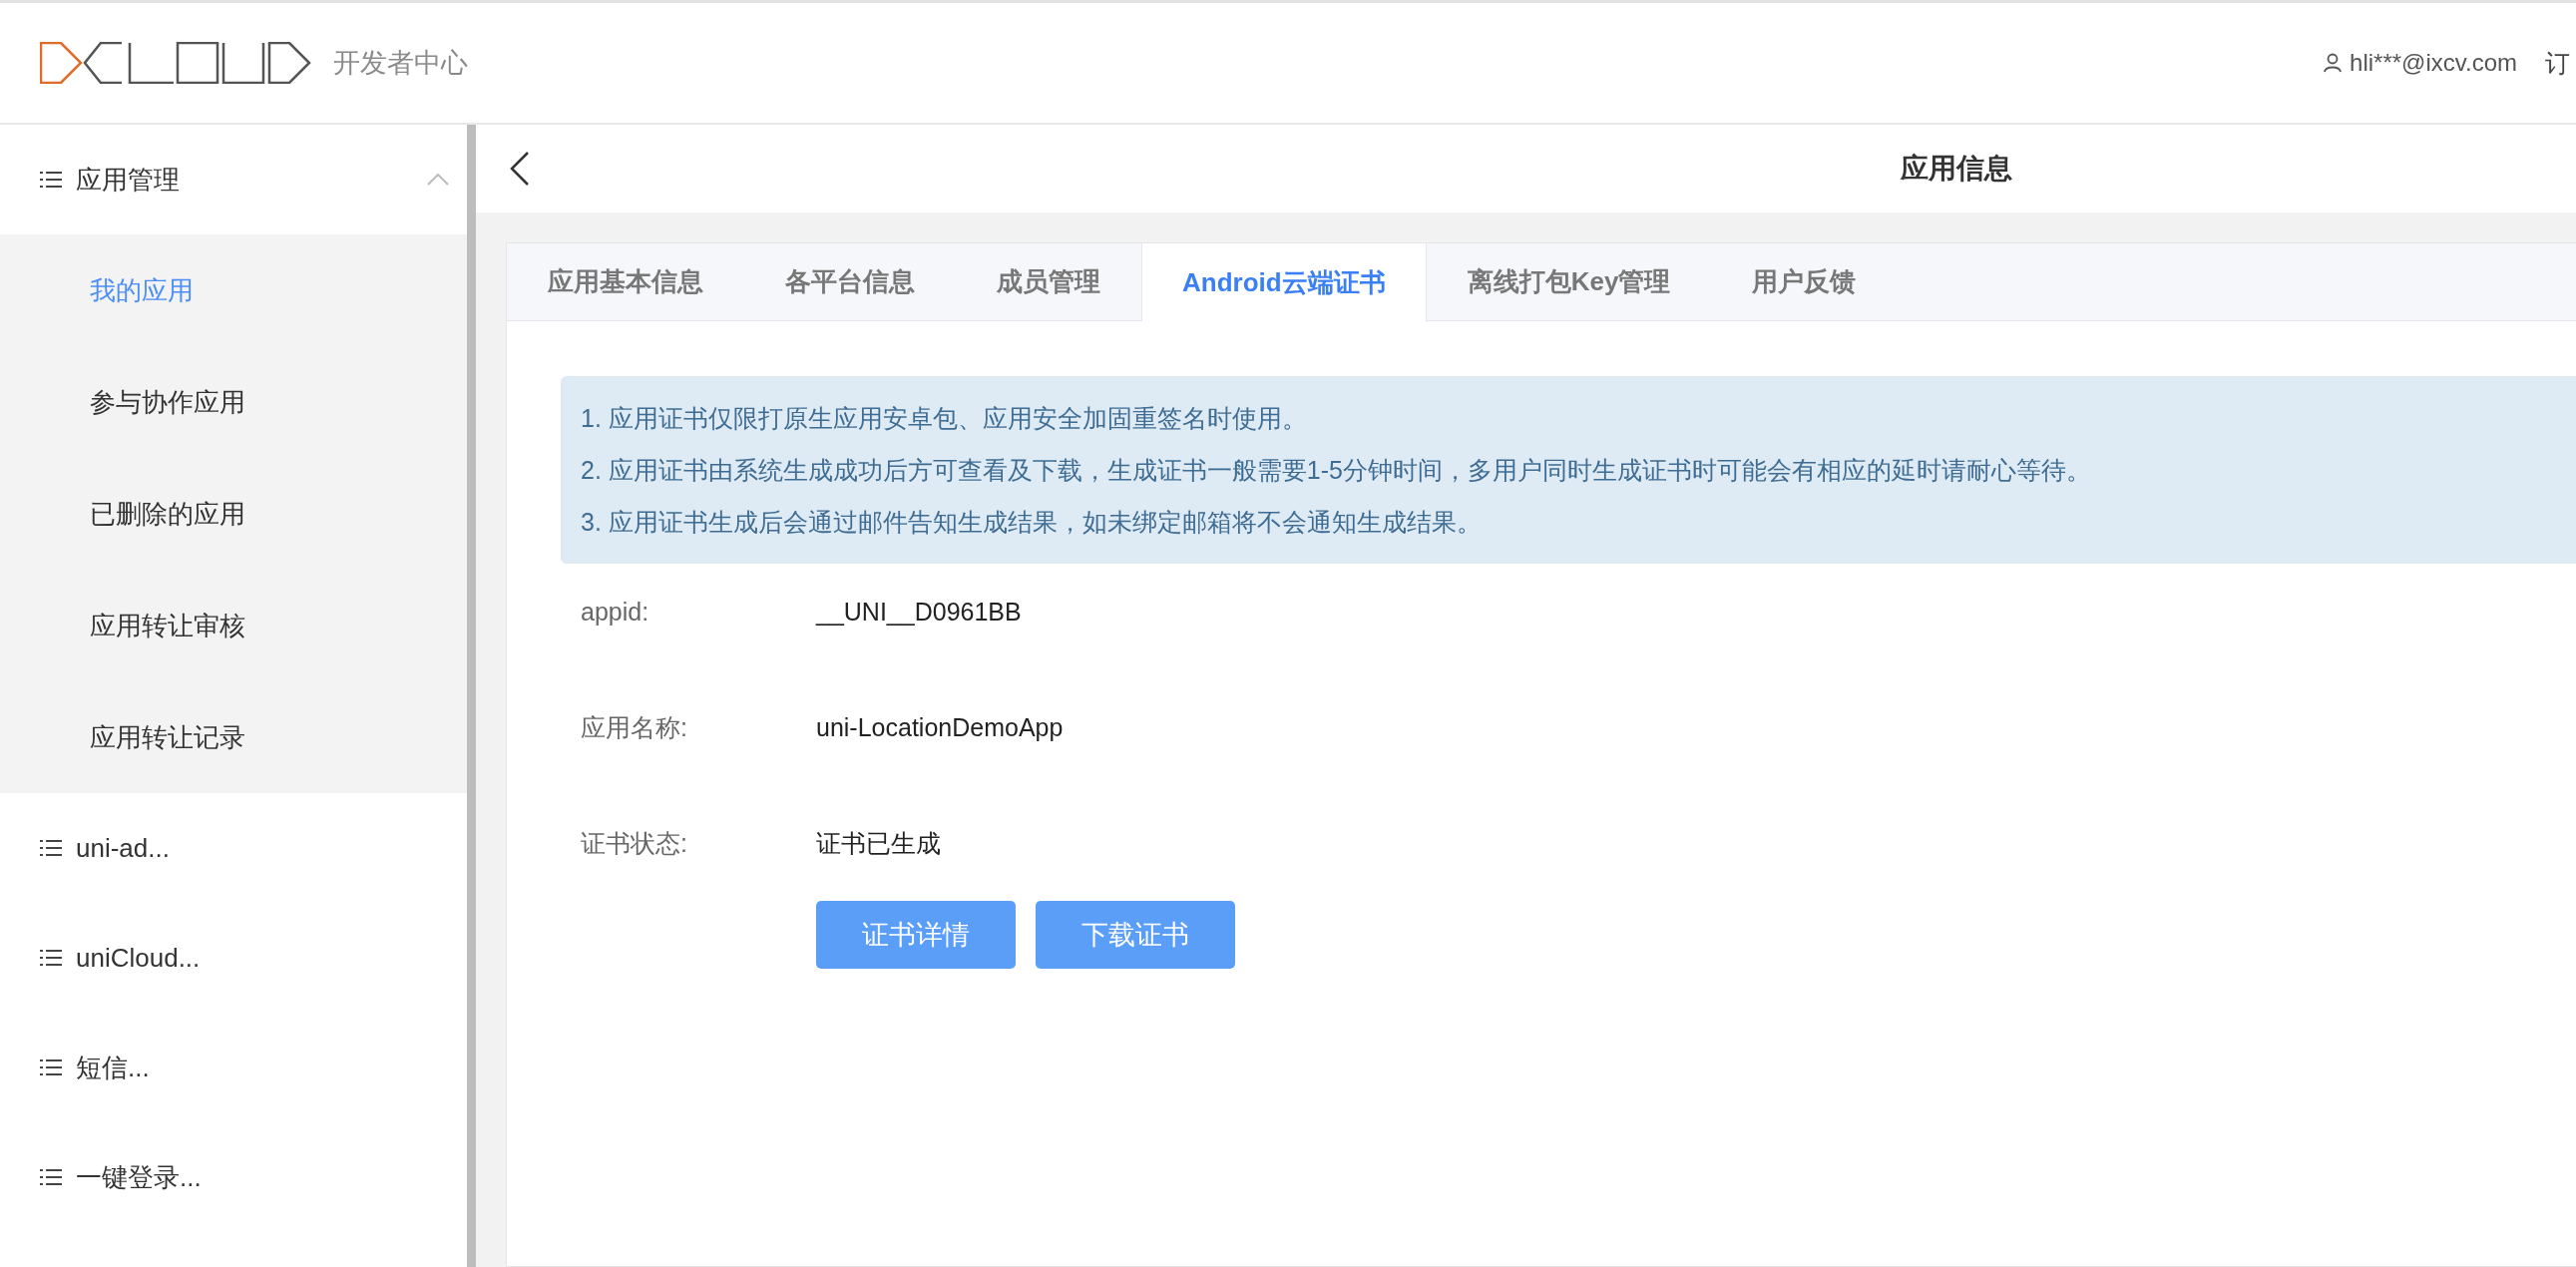  I want to click on field-value: uni-LocationDemoApp, so click(940, 727).